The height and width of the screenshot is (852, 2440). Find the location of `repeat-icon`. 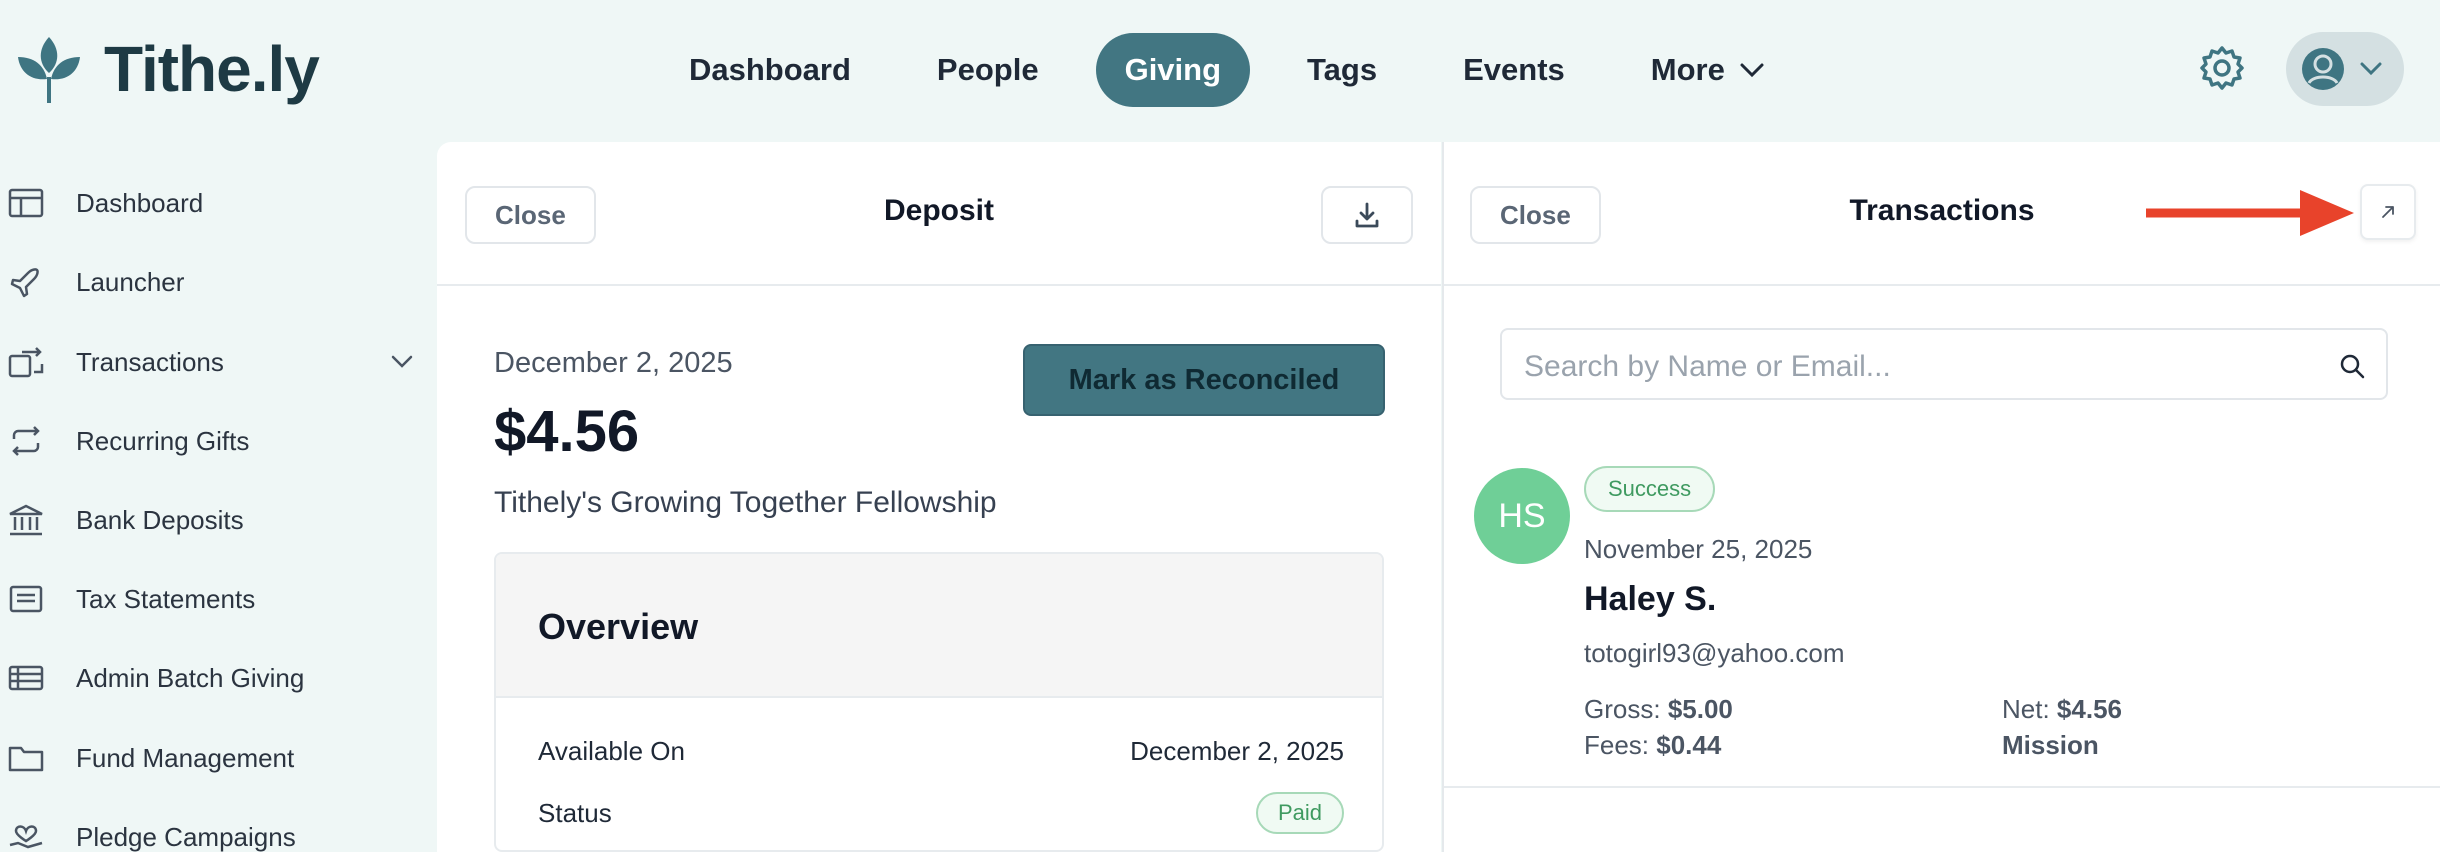

repeat-icon is located at coordinates (26, 441).